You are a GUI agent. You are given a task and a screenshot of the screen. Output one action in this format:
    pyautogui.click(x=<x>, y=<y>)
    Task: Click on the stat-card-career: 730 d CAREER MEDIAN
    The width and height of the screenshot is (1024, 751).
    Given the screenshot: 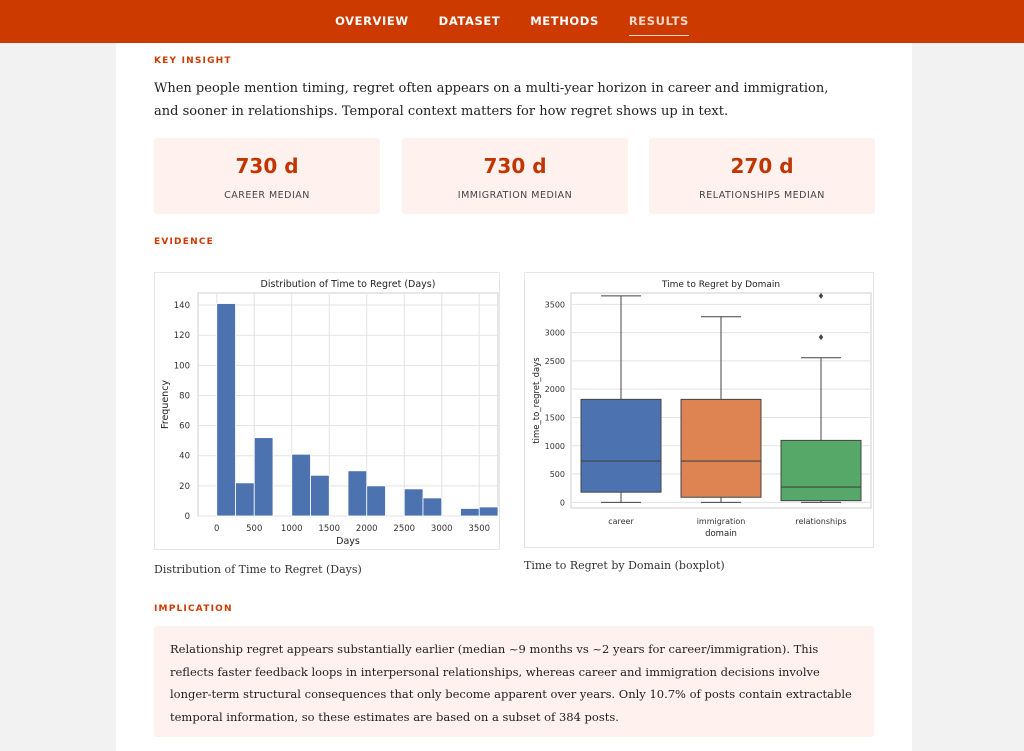 What is the action you would take?
    pyautogui.click(x=267, y=176)
    